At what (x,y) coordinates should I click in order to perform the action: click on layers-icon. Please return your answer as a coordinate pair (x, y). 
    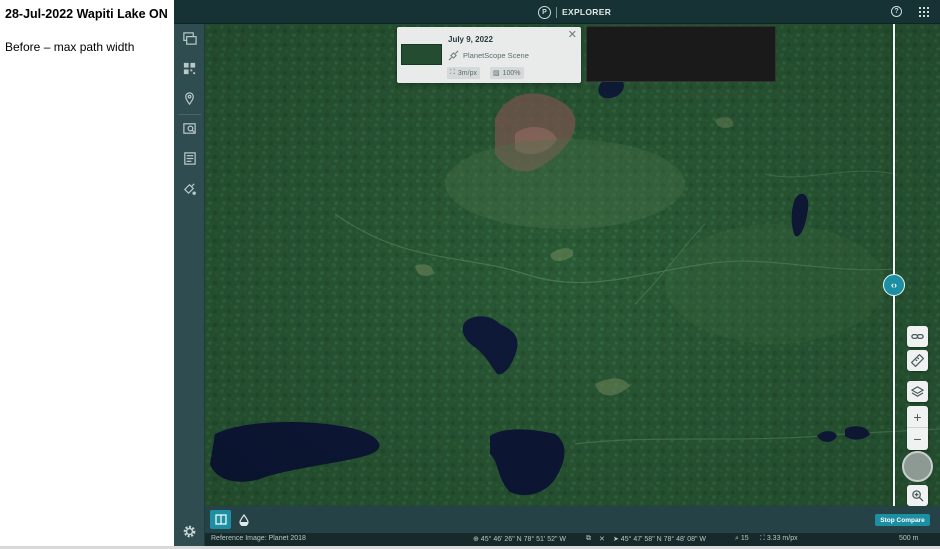
    Looking at the image, I should click on (917, 391).